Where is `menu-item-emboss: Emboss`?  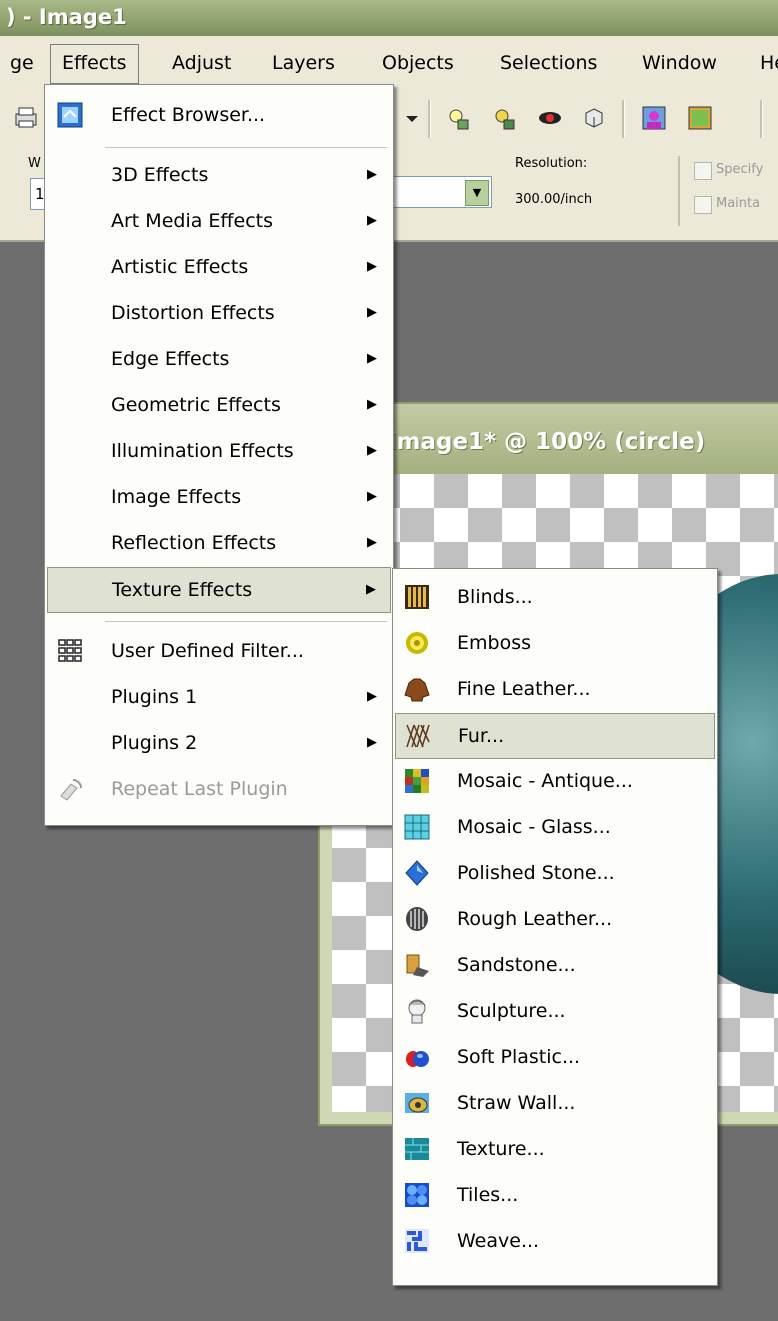
menu-item-emboss: Emboss is located at coordinates (555, 643).